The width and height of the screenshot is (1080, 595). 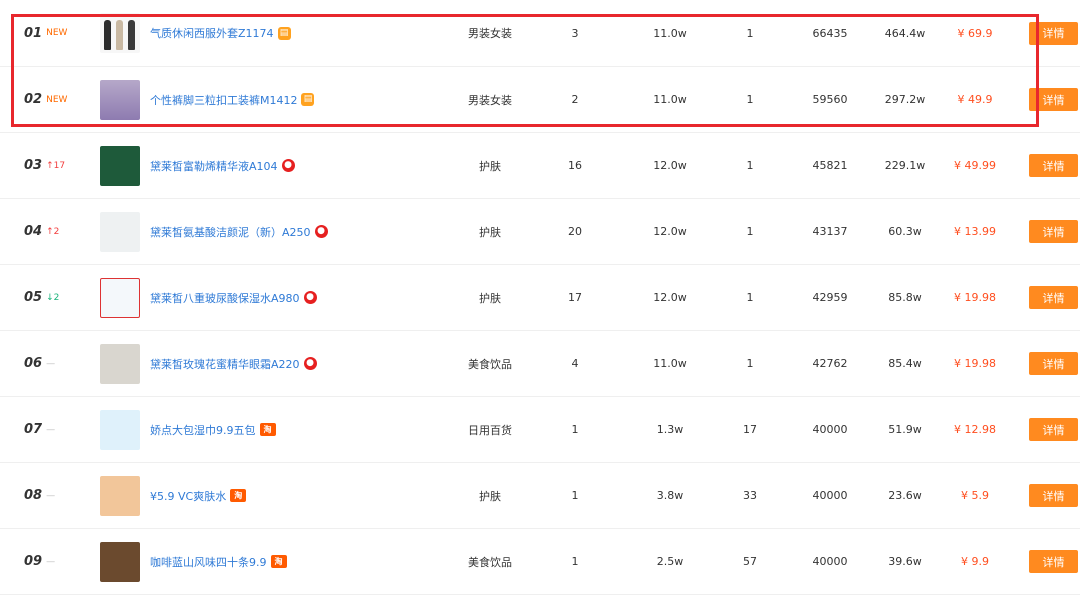 I want to click on sales-cell: 51.9w, so click(x=905, y=429).